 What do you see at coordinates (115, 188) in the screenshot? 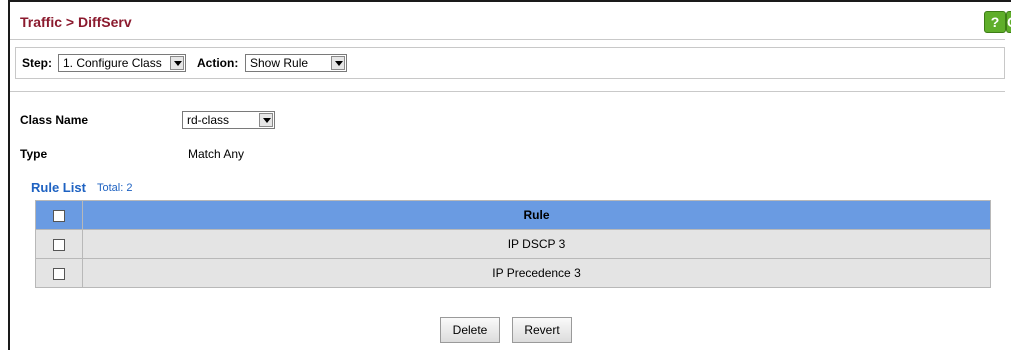
I see `rule-list-total: Total: 2` at bounding box center [115, 188].